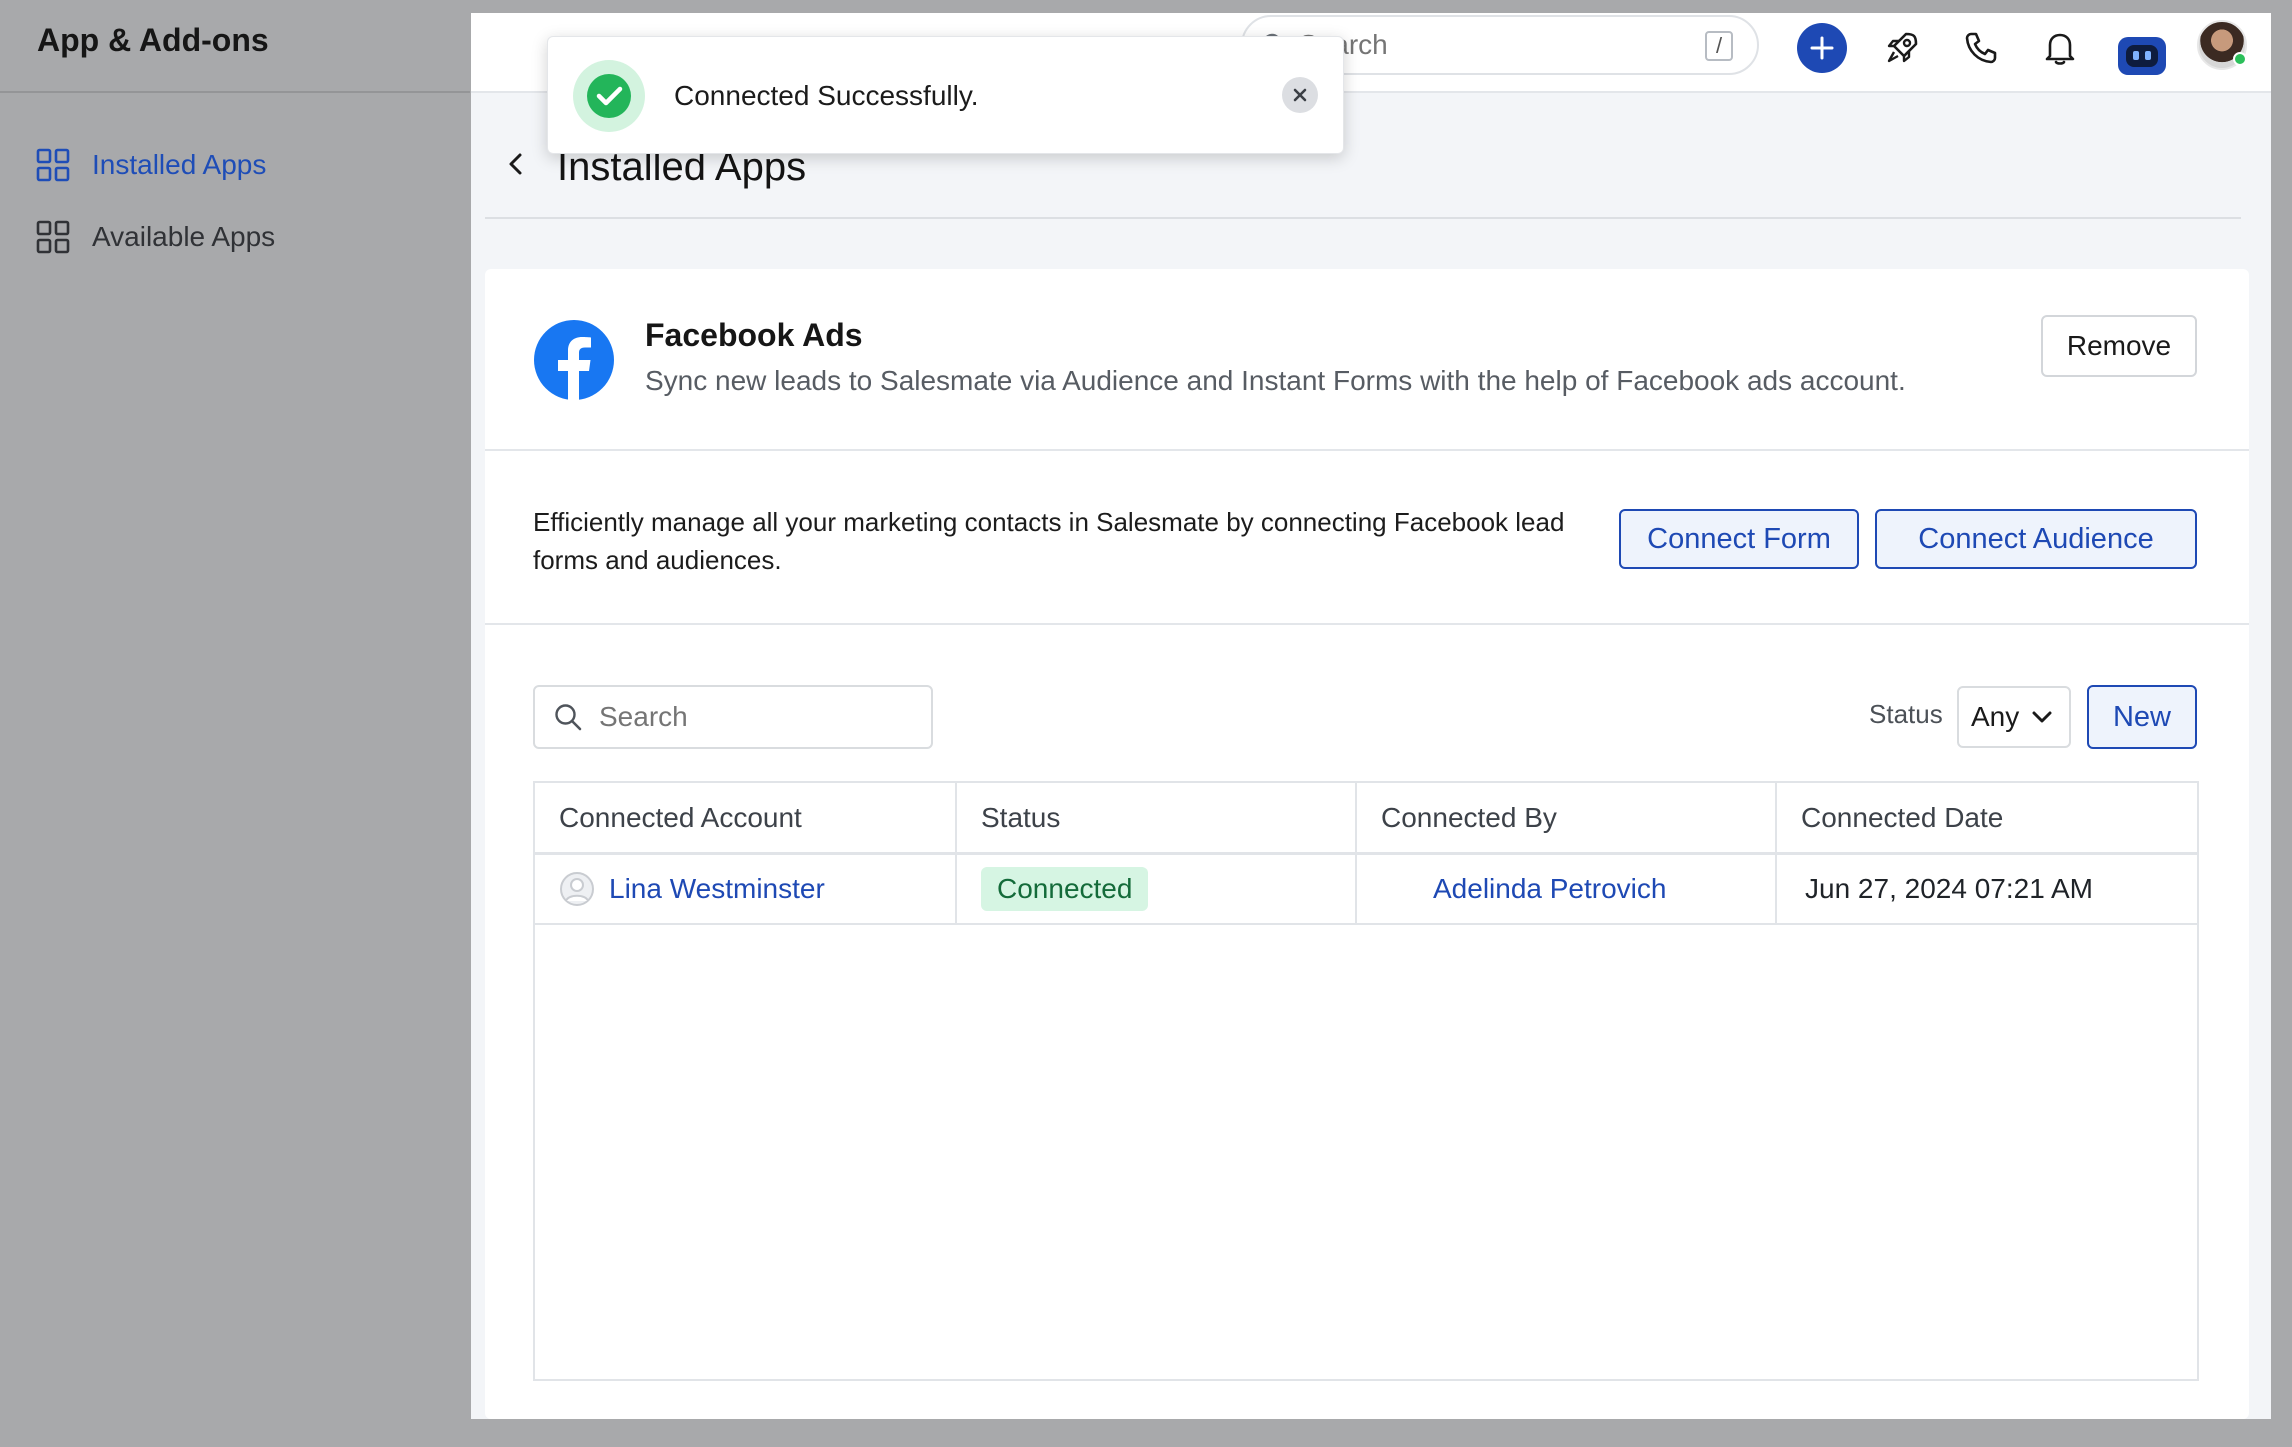 This screenshot has height=1447, width=2292. Describe the element at coordinates (609, 96) in the screenshot. I see `check-circle-icon` at that location.